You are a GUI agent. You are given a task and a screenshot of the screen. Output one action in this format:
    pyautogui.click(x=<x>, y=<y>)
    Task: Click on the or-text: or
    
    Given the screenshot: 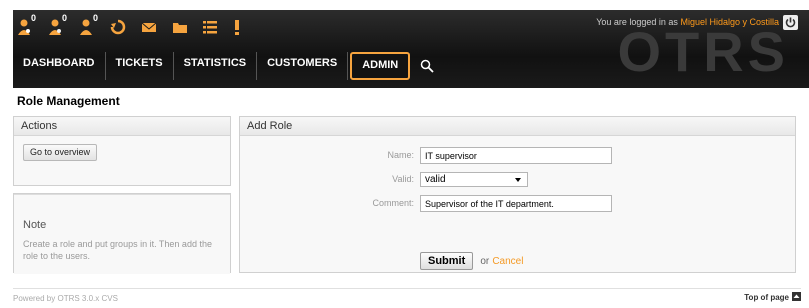 What is the action you would take?
    pyautogui.click(x=485, y=261)
    